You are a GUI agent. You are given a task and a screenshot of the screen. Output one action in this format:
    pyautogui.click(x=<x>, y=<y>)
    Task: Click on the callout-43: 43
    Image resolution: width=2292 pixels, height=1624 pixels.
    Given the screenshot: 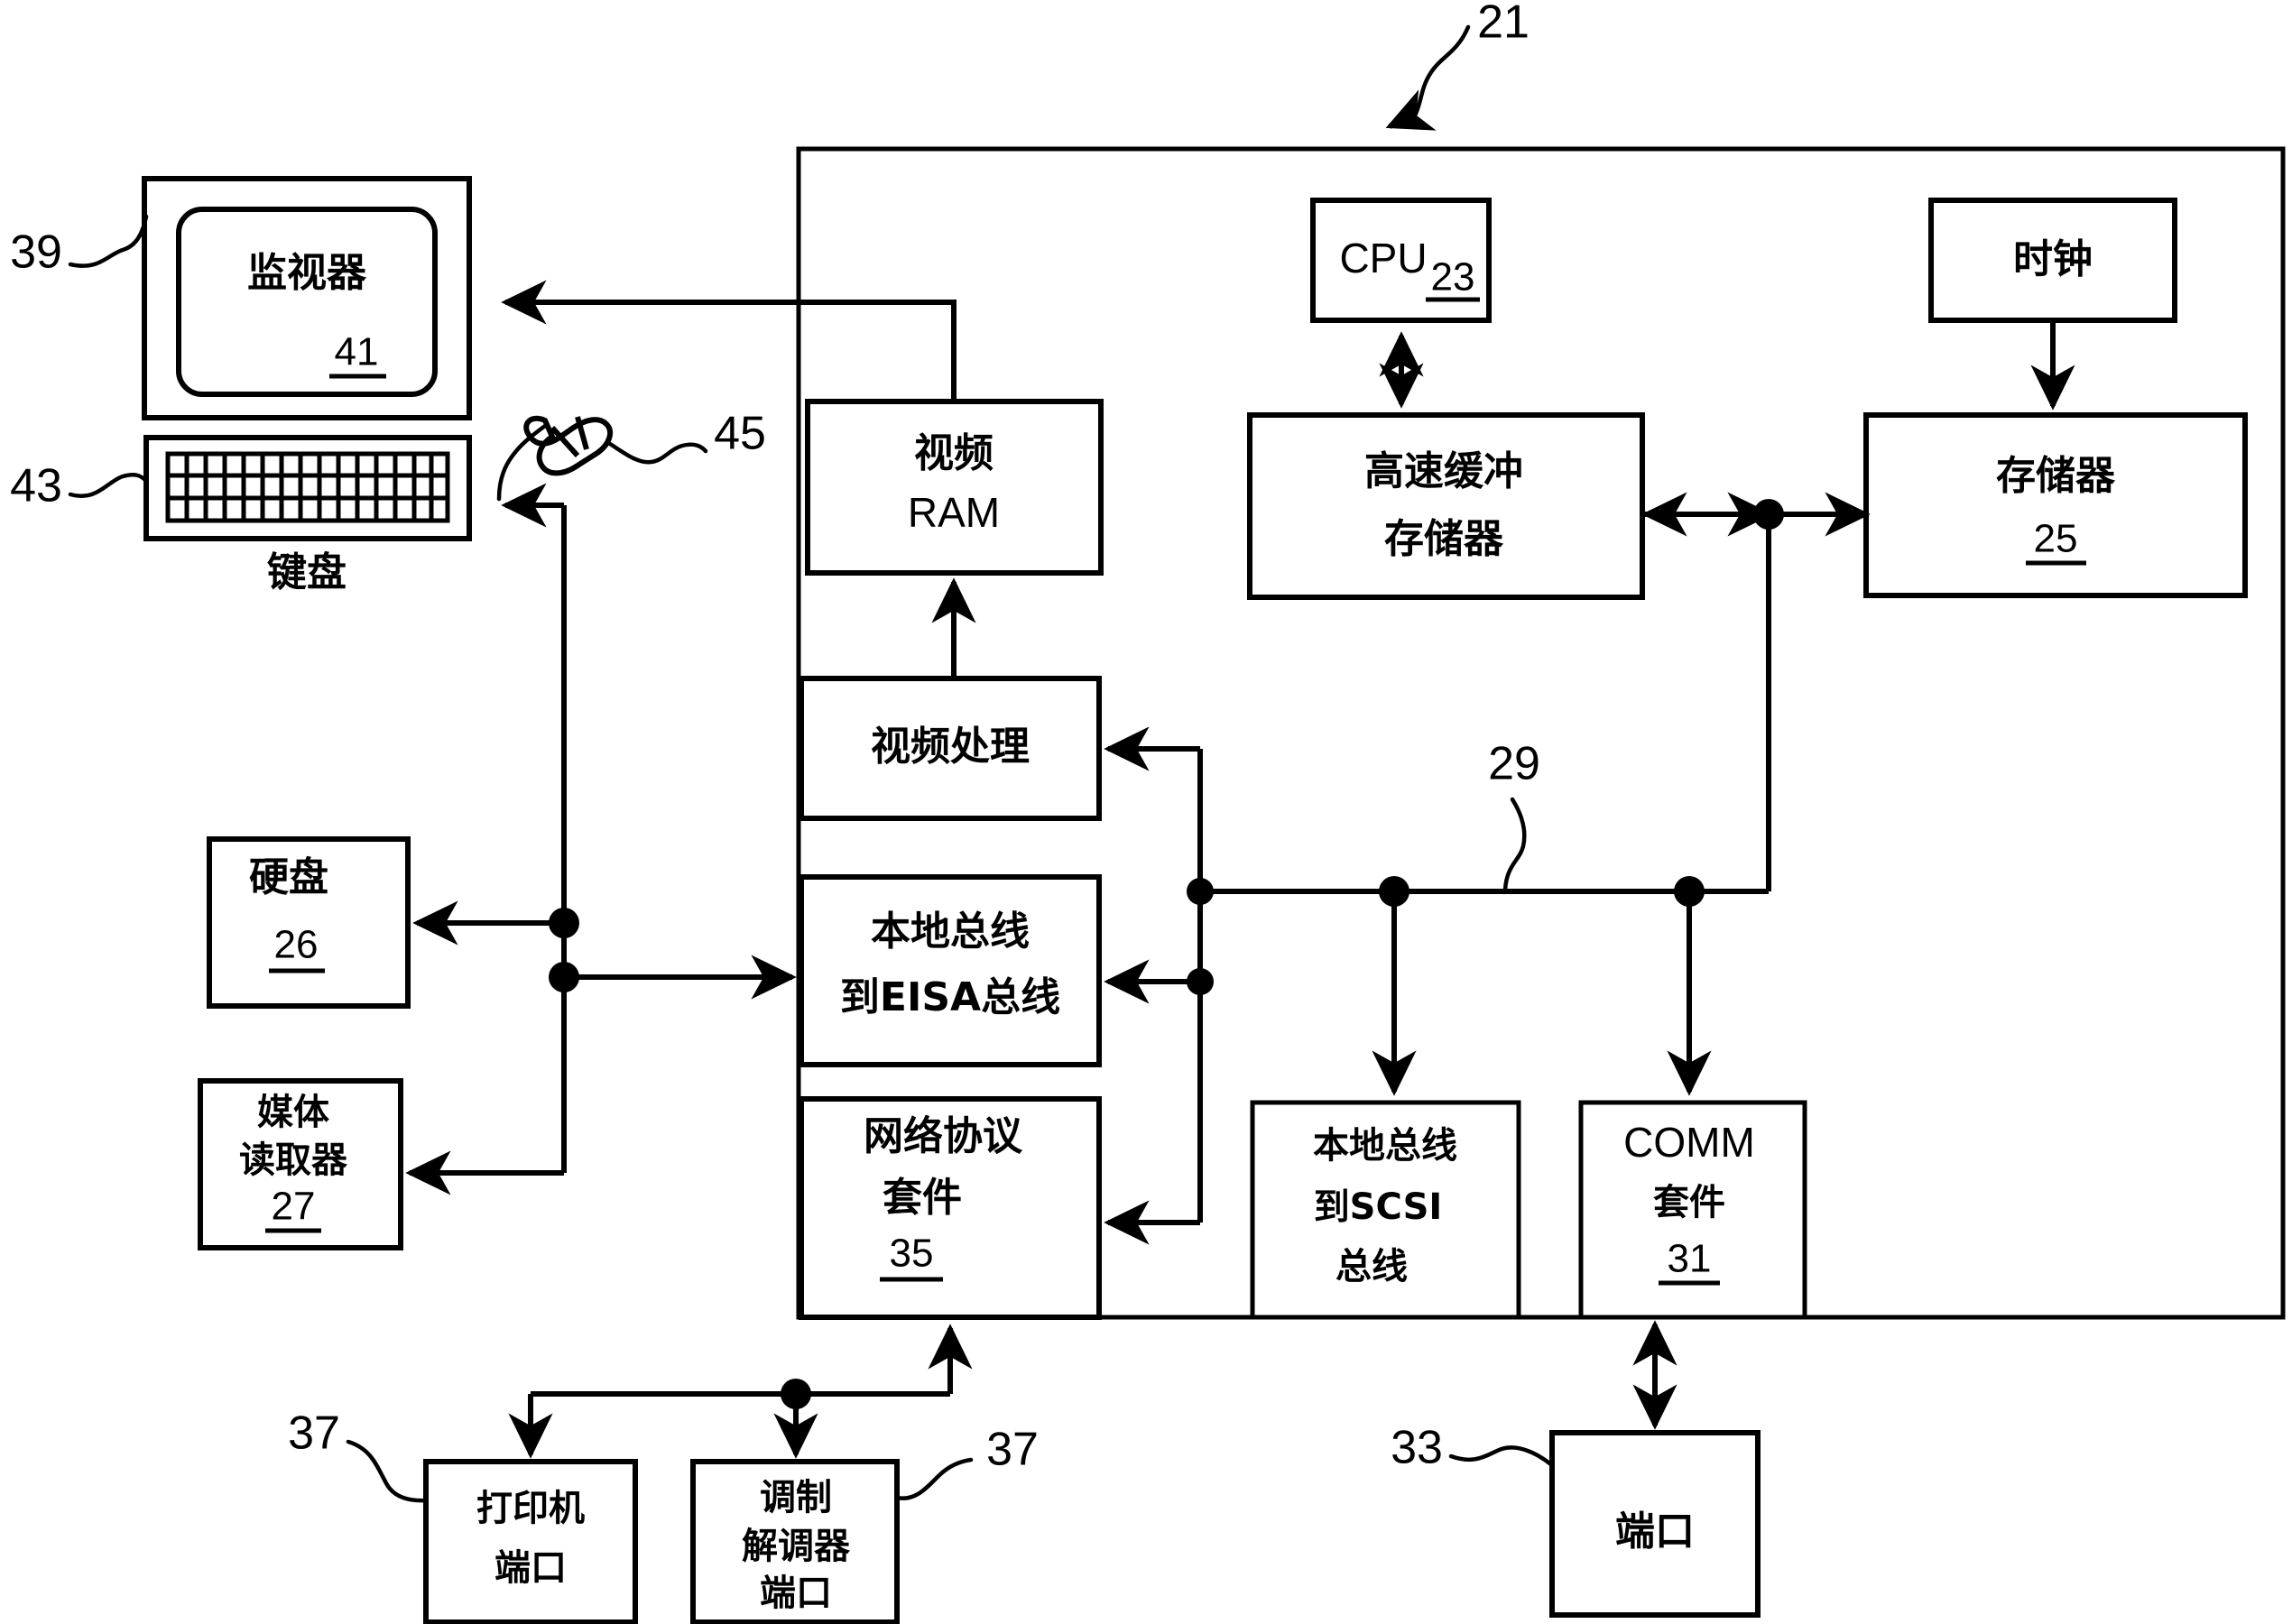 What is the action you would take?
    pyautogui.click(x=79, y=486)
    